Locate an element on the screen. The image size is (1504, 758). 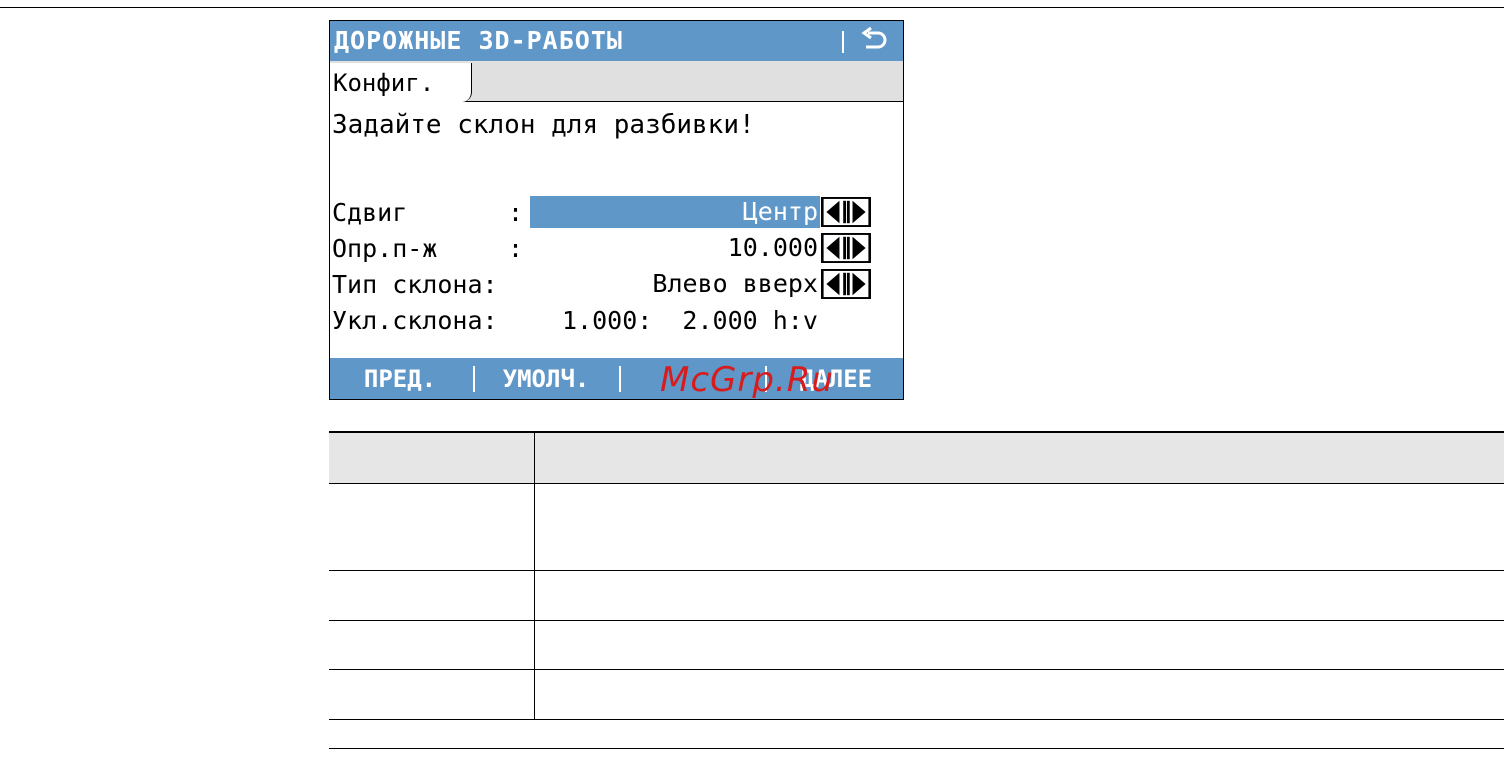
bottom-rule is located at coordinates (916, 748).